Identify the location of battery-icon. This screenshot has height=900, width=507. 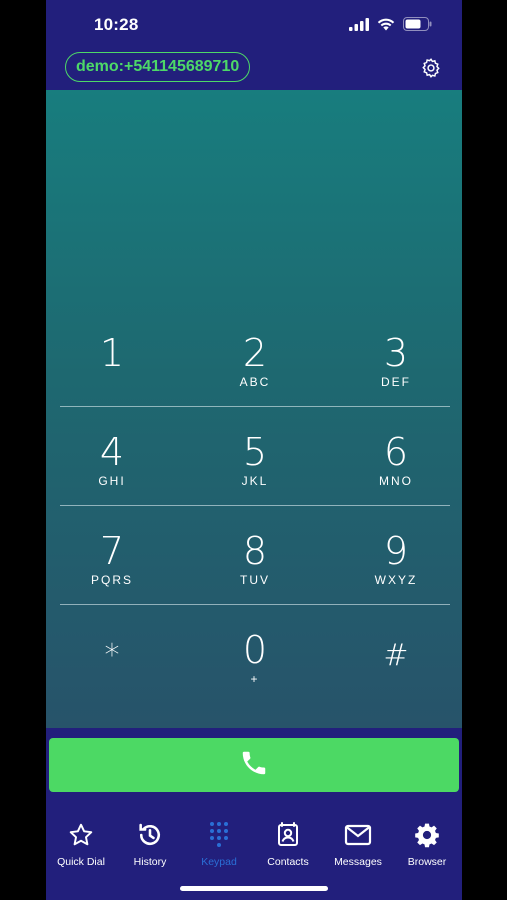
(417, 26).